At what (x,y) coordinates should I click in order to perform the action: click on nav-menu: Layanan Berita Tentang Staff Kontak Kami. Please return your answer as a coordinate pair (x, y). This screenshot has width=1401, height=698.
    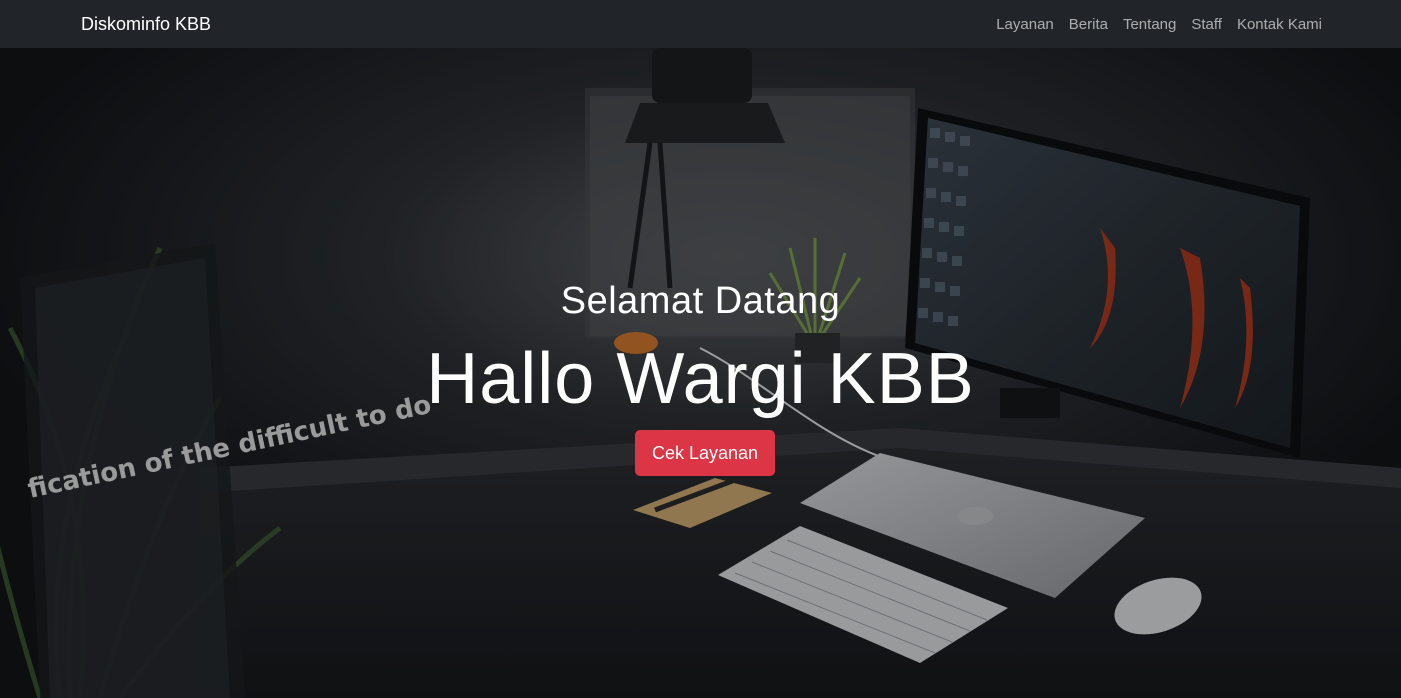
    Looking at the image, I should click on (1159, 24).